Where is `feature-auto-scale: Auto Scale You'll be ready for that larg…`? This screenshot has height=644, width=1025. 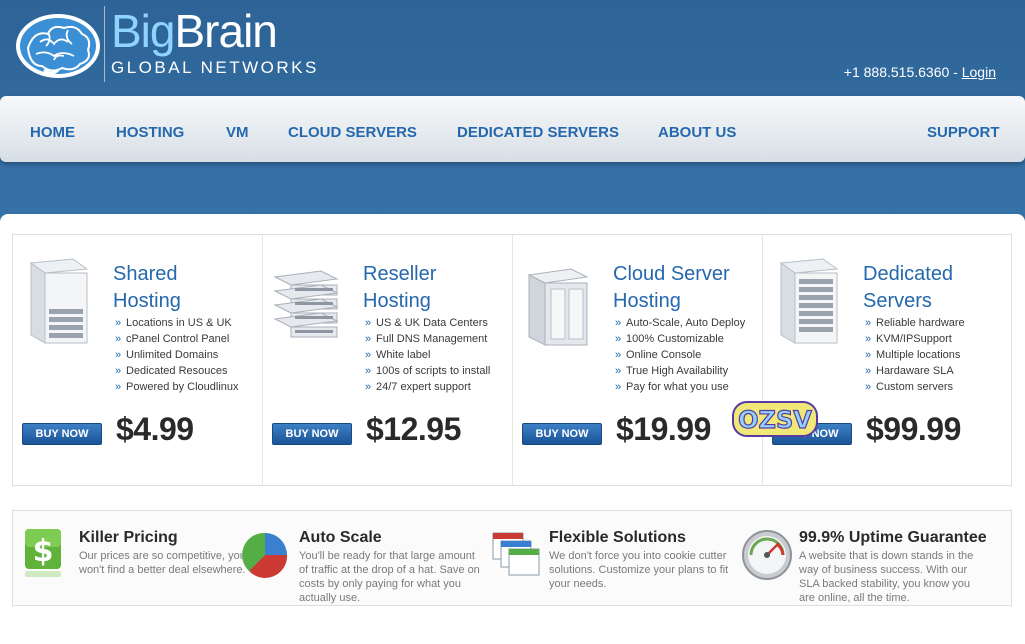
feature-auto-scale: Auto Scale You'll be ready for that larg… is located at coordinates (361, 563).